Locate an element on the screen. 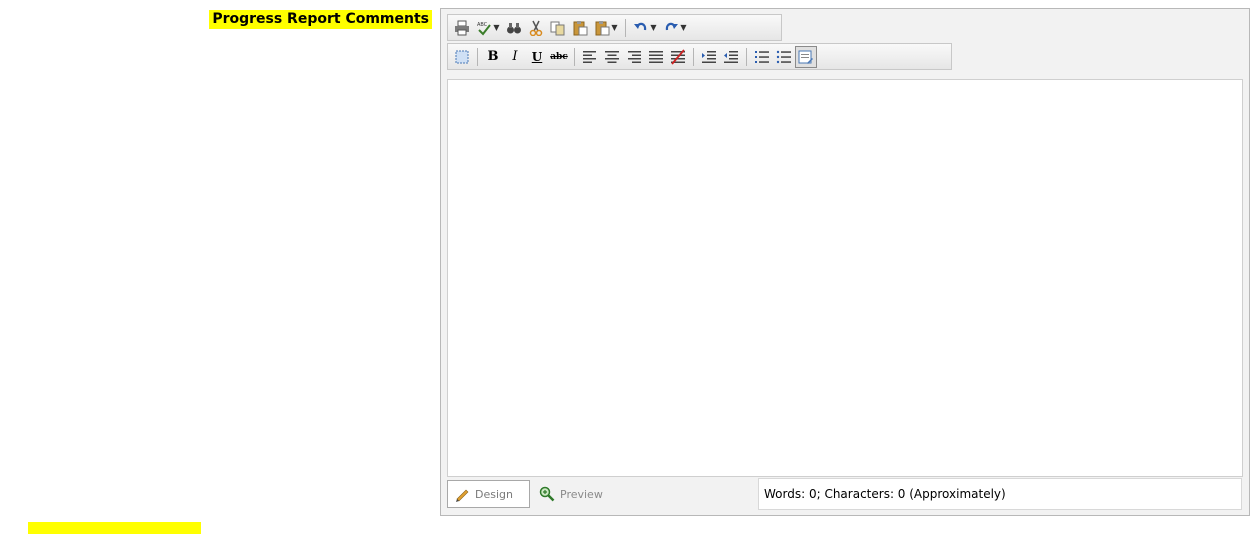  svg-text: ABC is located at coordinates (482, 25).